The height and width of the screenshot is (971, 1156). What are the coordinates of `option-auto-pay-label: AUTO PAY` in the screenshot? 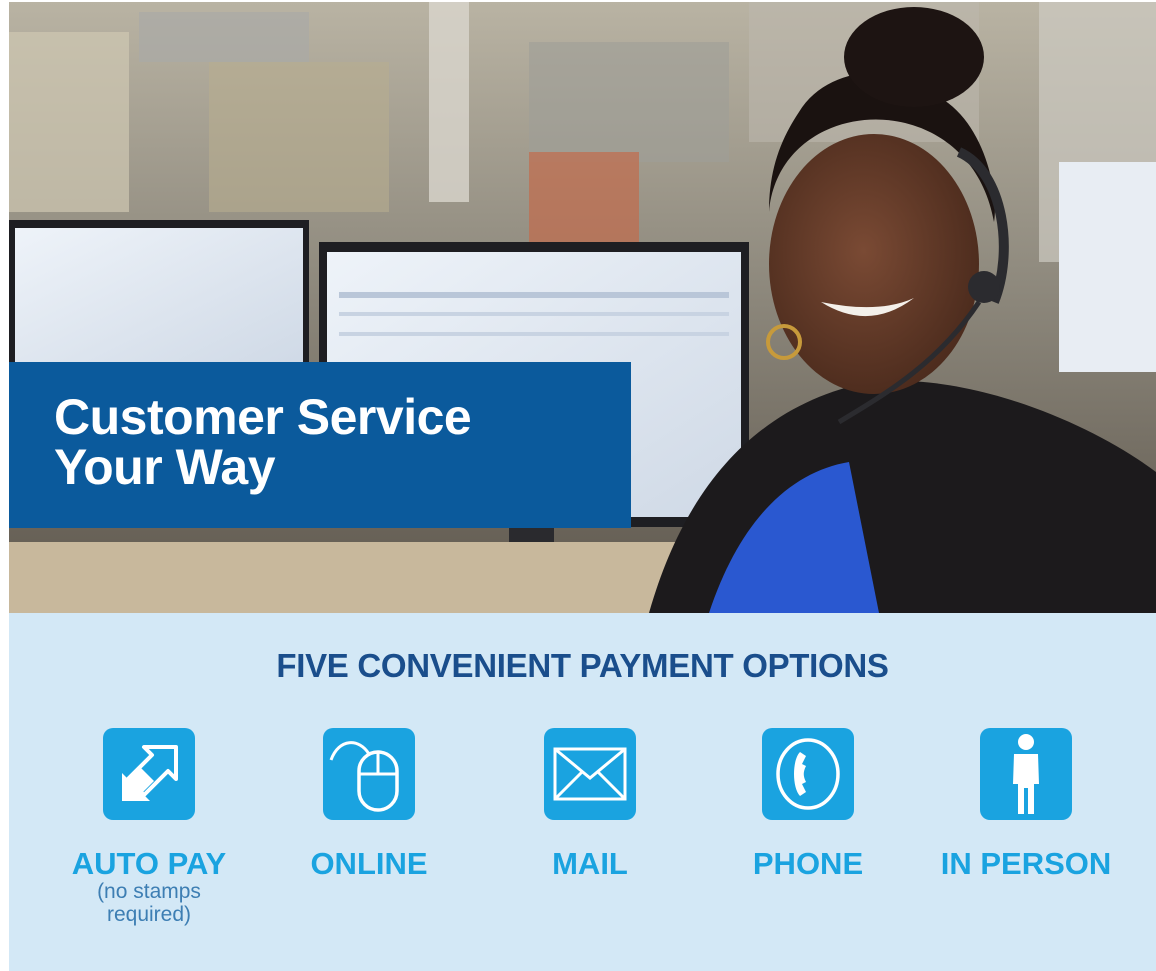 It's located at (149, 863).